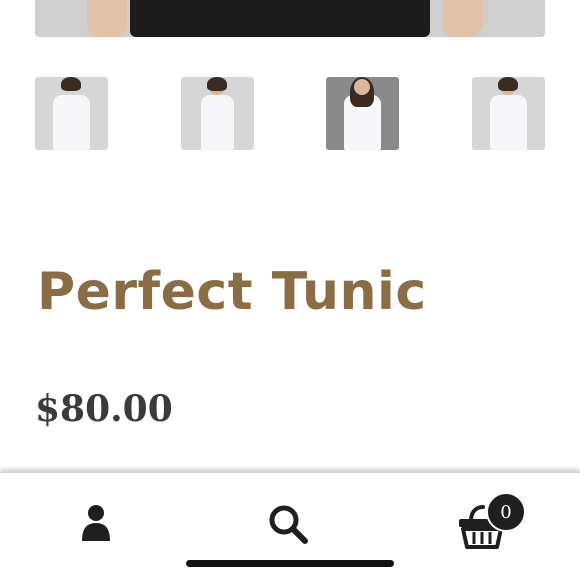 The width and height of the screenshot is (580, 581). I want to click on thumbnail-back, so click(71, 113).